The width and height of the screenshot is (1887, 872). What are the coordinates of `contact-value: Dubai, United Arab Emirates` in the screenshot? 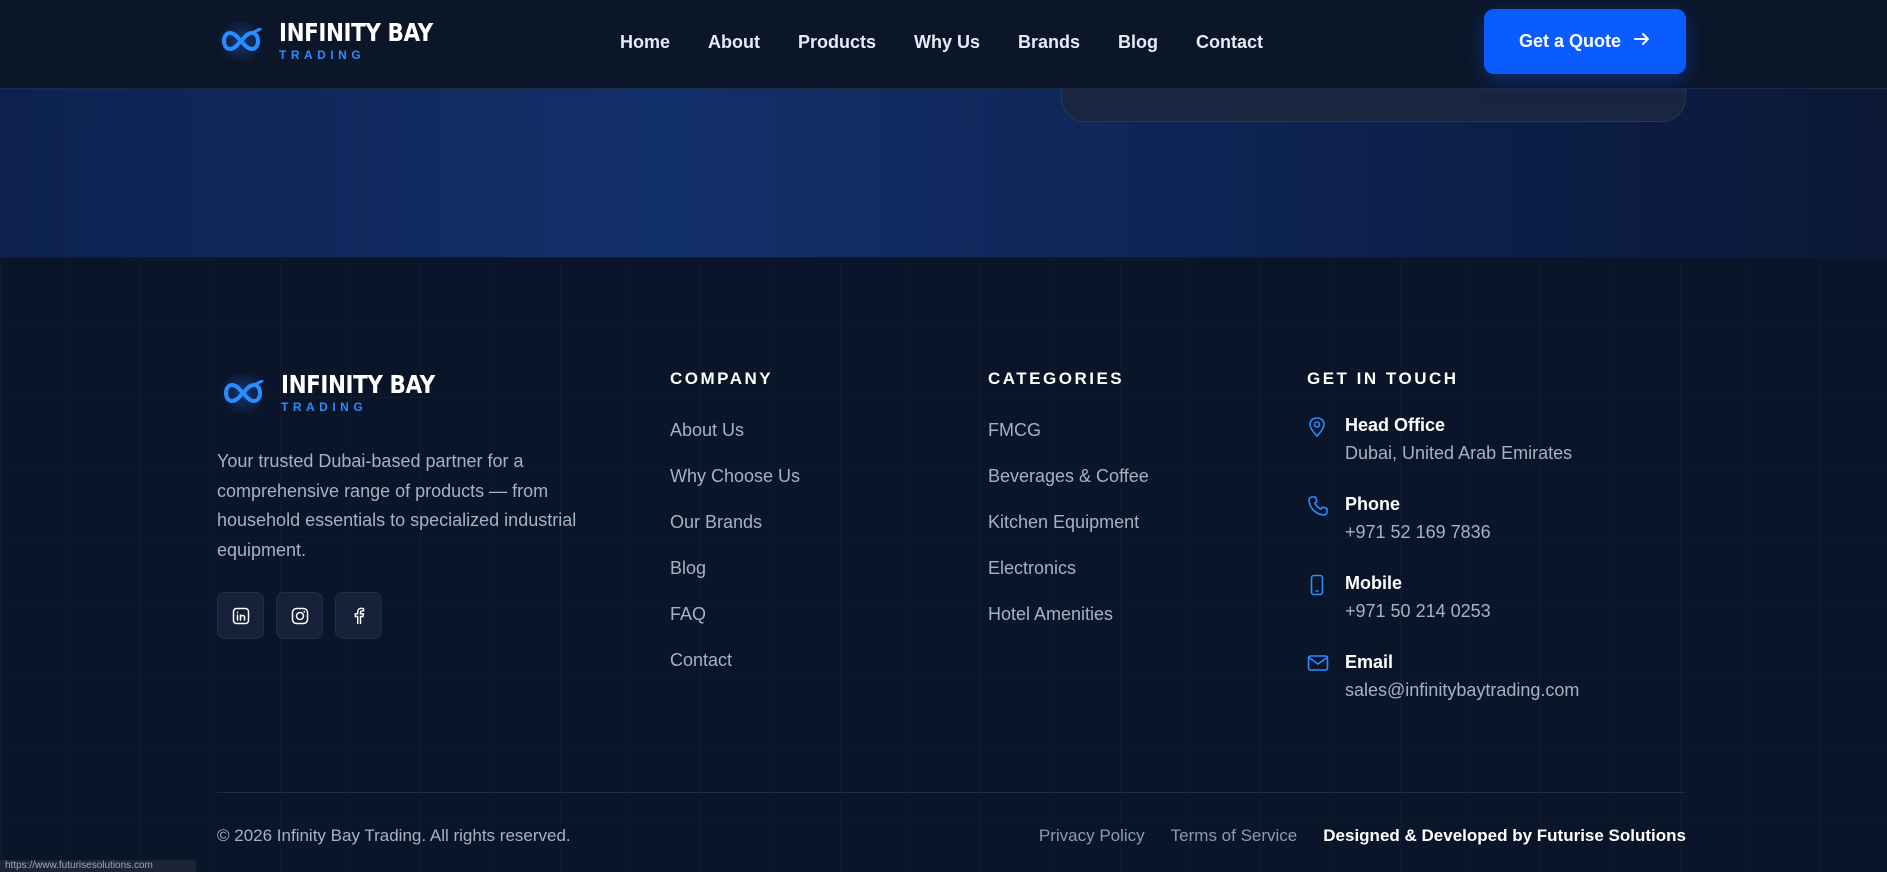 It's located at (1459, 453).